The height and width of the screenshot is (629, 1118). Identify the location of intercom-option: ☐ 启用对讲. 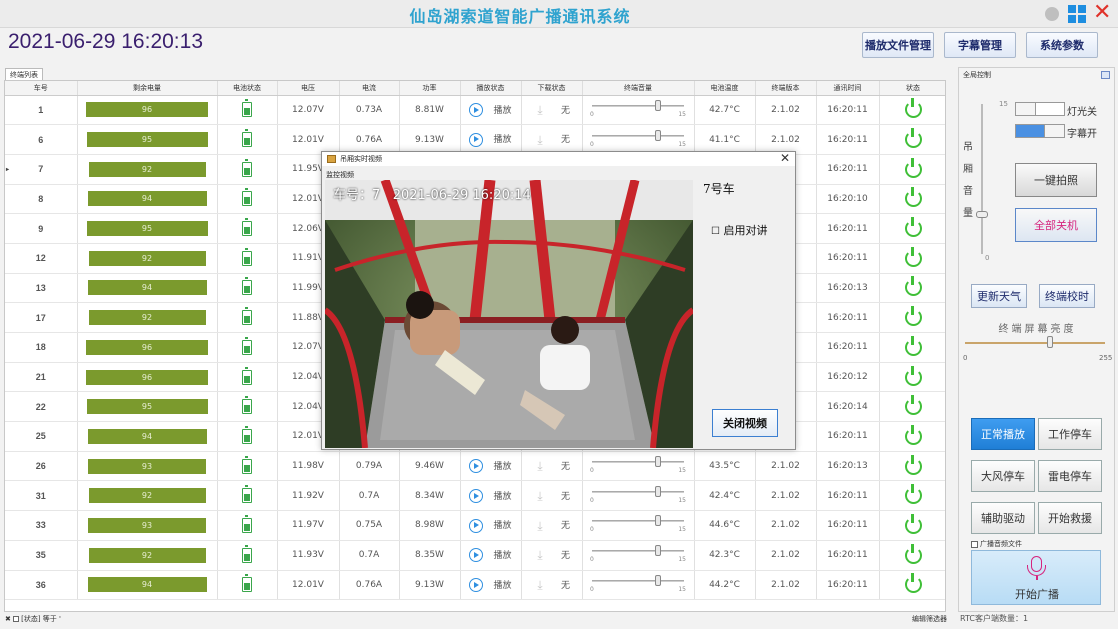
(739, 230).